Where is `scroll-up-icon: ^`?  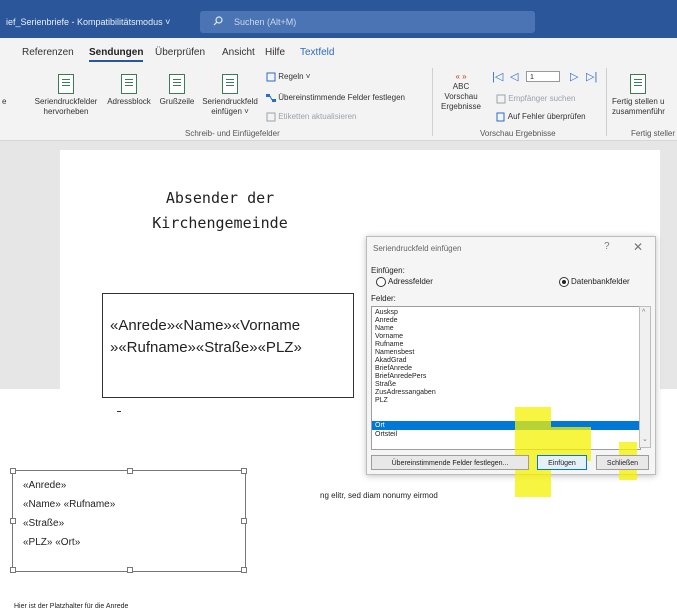
scroll-up-icon: ^ is located at coordinates (643, 312).